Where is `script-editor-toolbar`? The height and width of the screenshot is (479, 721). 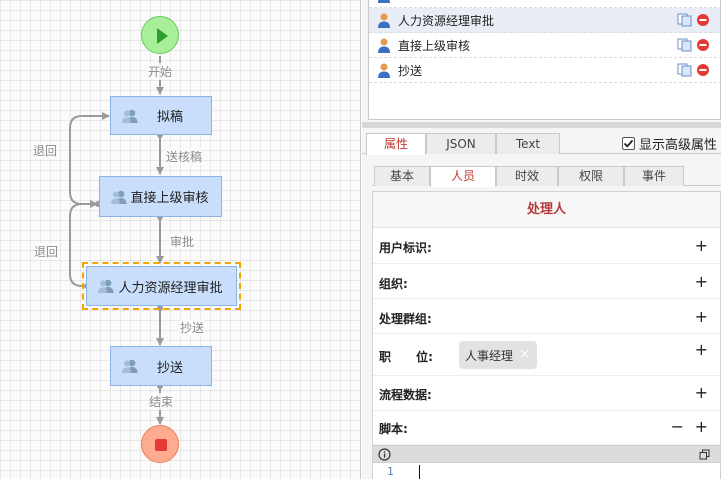
script-editor-toolbar is located at coordinates (546, 454).